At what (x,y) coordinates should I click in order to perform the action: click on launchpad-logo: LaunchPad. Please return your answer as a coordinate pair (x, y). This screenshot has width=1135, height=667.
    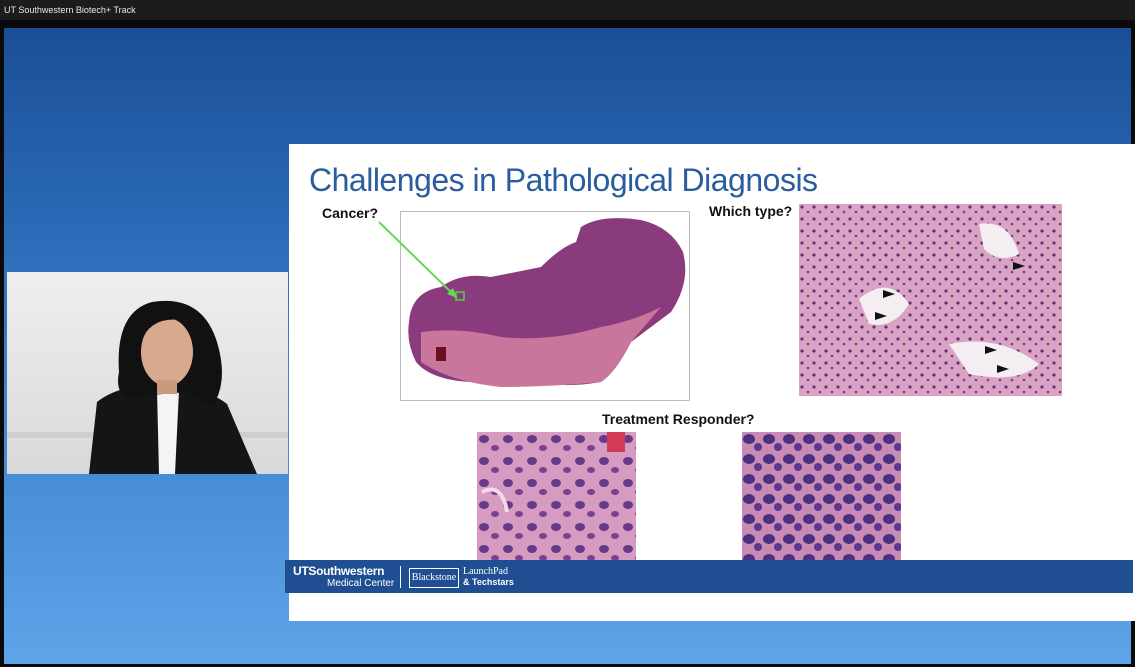
    Looking at the image, I should click on (485, 571).